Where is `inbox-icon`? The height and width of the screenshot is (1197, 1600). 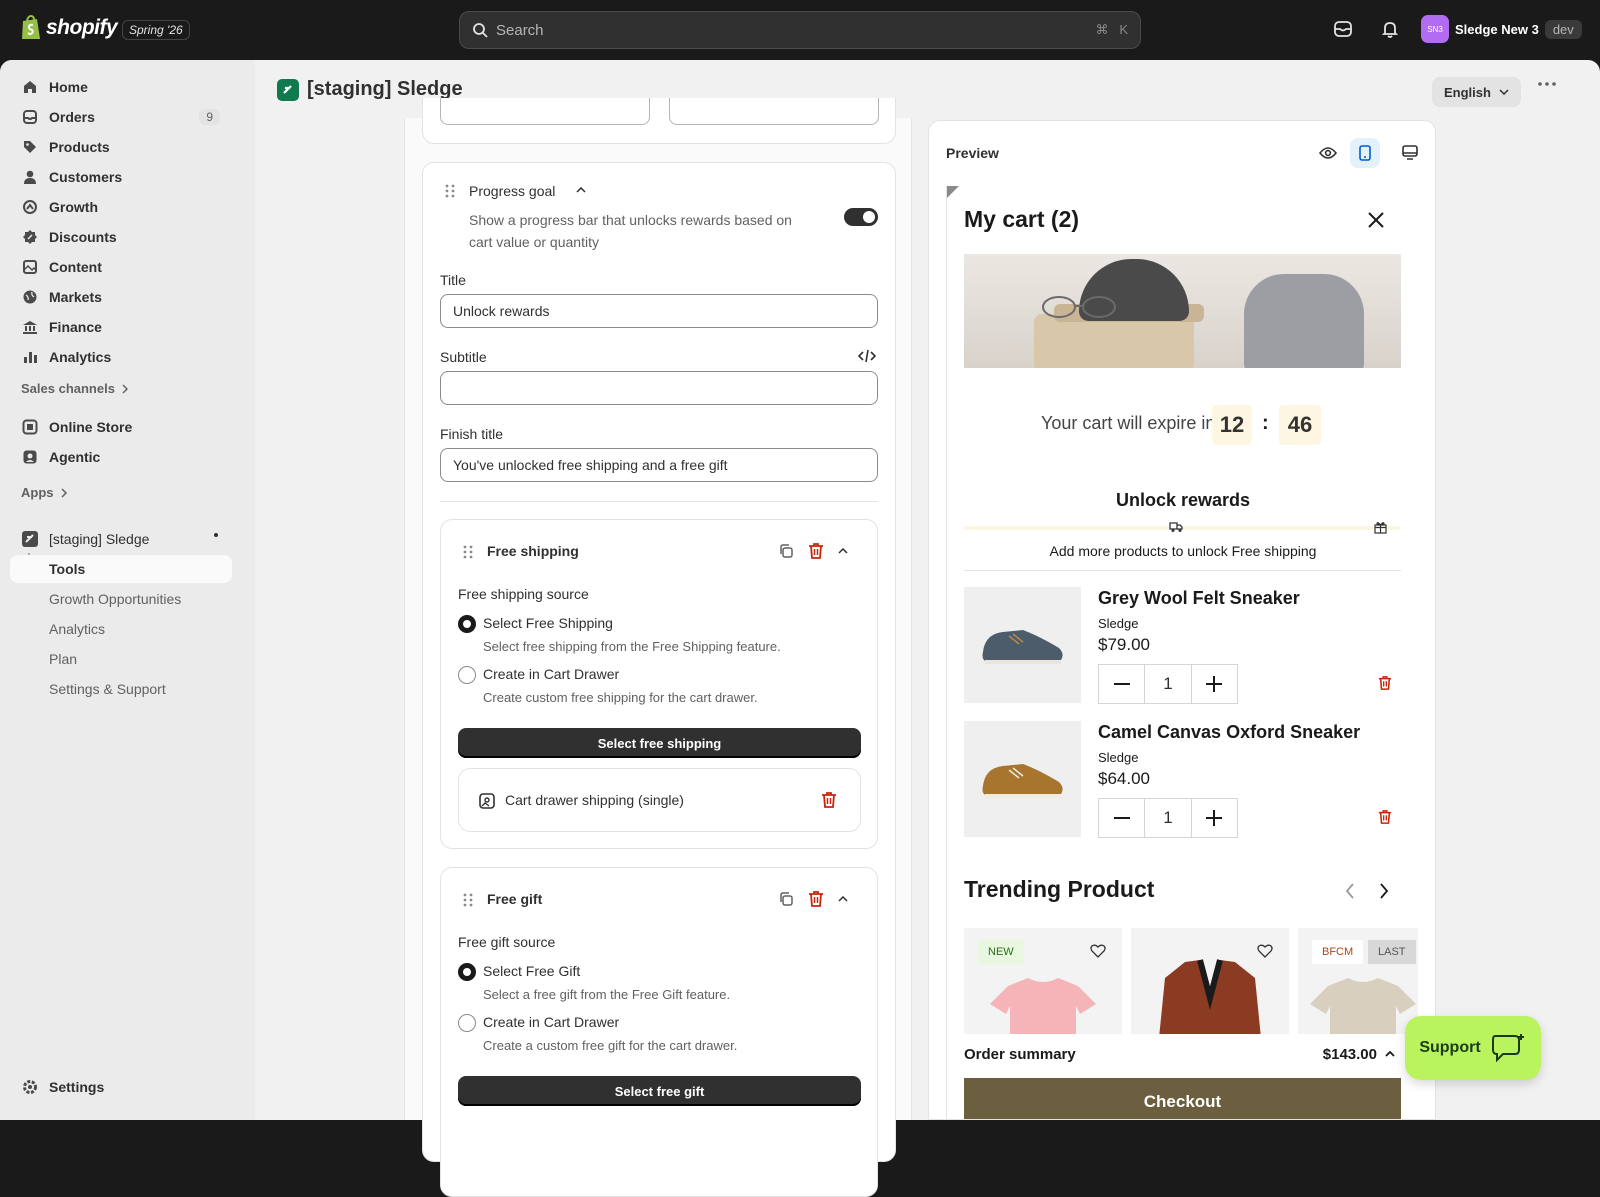
inbox-icon is located at coordinates (1343, 29).